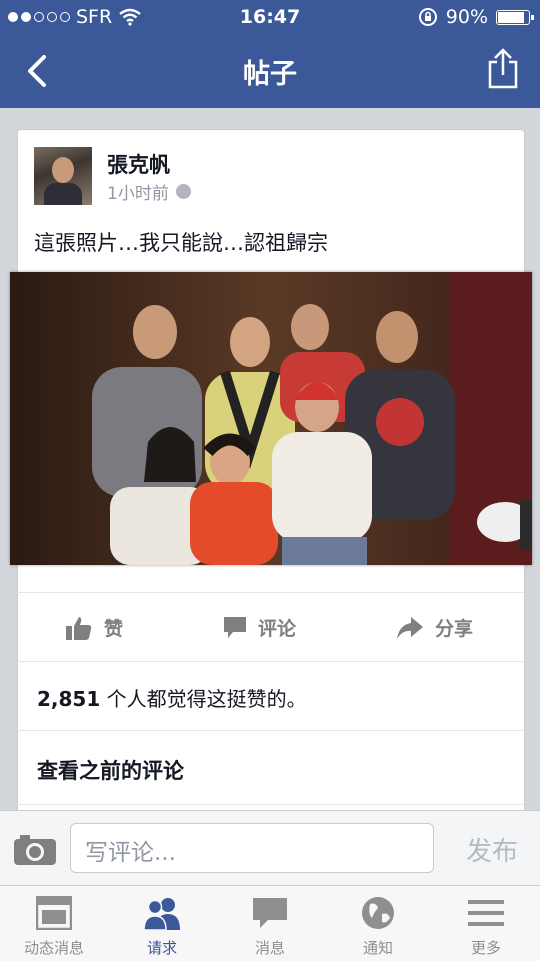  I want to click on comment-composer: 写评论... 发布, so click(270, 847).